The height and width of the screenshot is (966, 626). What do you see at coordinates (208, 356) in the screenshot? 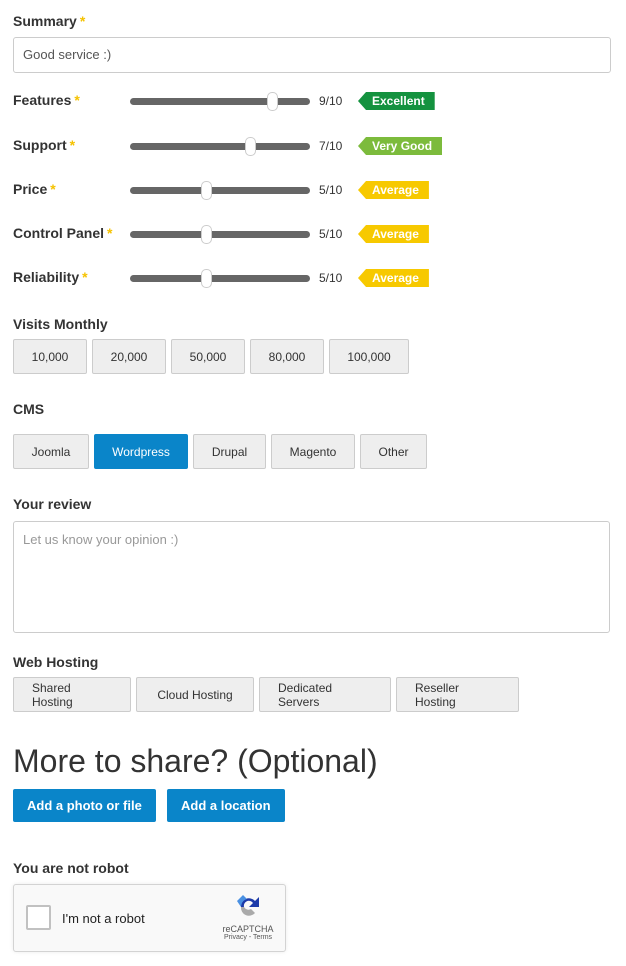
I see `visits-option: 50,000` at bounding box center [208, 356].